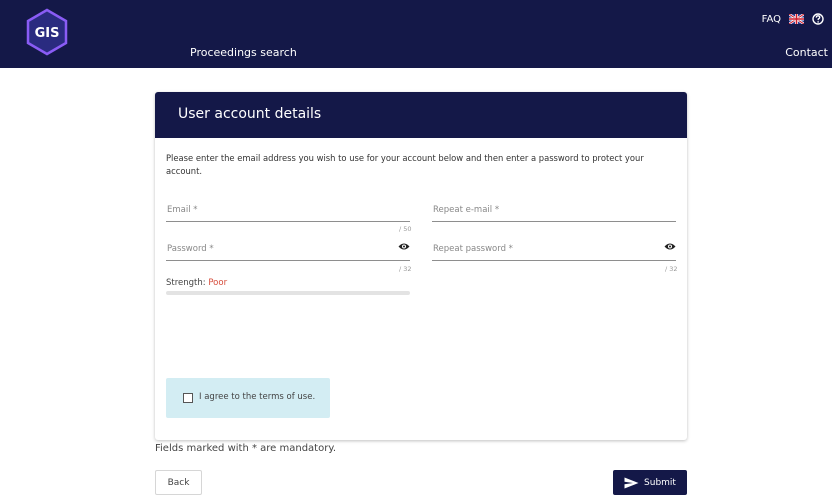  Describe the element at coordinates (405, 229) in the screenshot. I see `email-counter: / 50` at that location.